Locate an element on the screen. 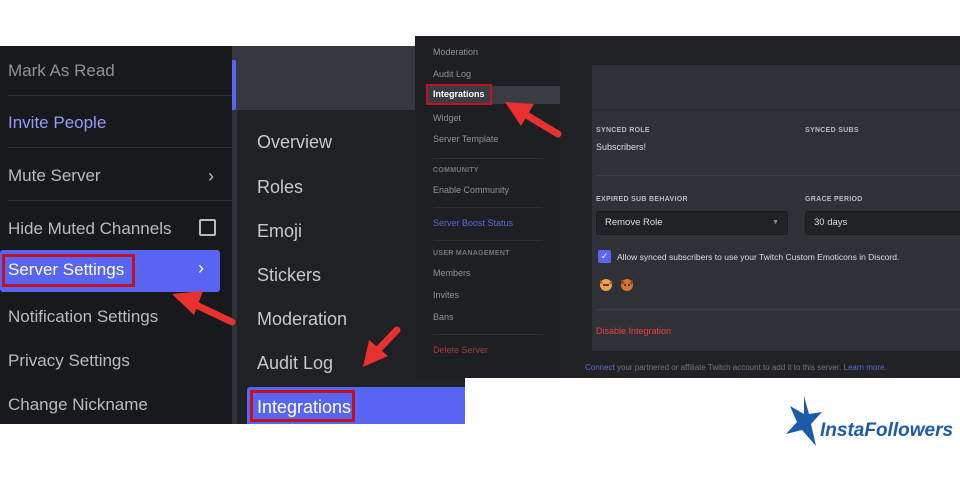  star-logo-icon is located at coordinates (804, 421).